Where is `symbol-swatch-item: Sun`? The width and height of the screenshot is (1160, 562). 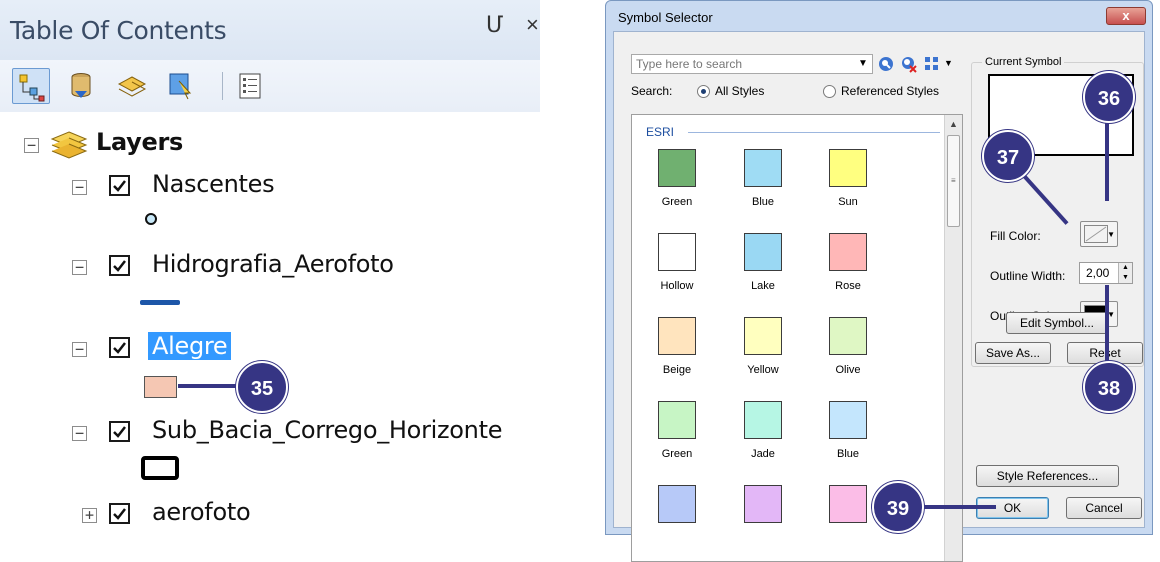 symbol-swatch-item: Sun is located at coordinates (848, 186).